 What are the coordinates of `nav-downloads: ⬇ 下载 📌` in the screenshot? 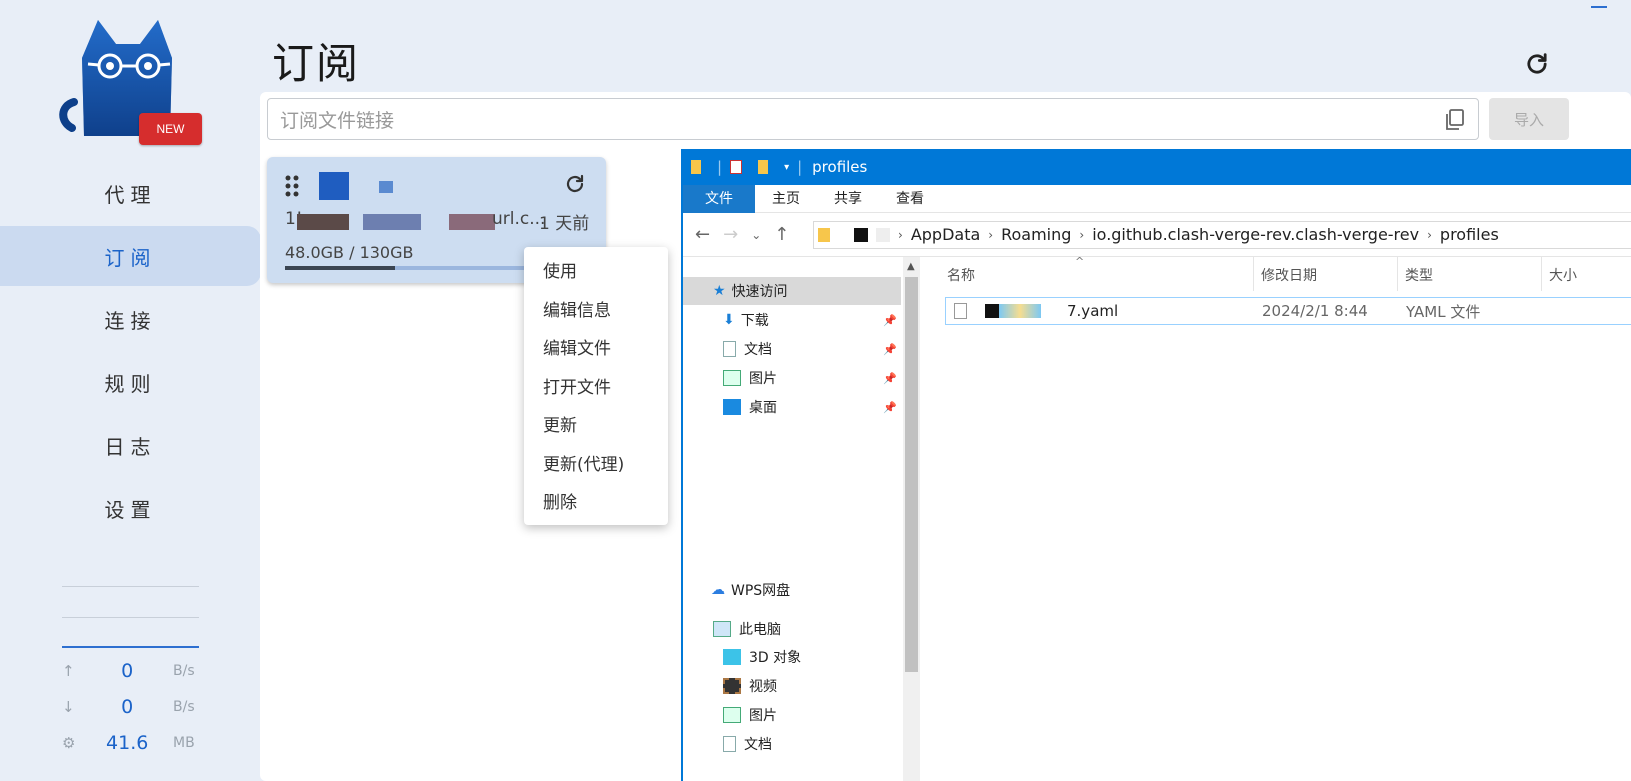 It's located at (812, 320).